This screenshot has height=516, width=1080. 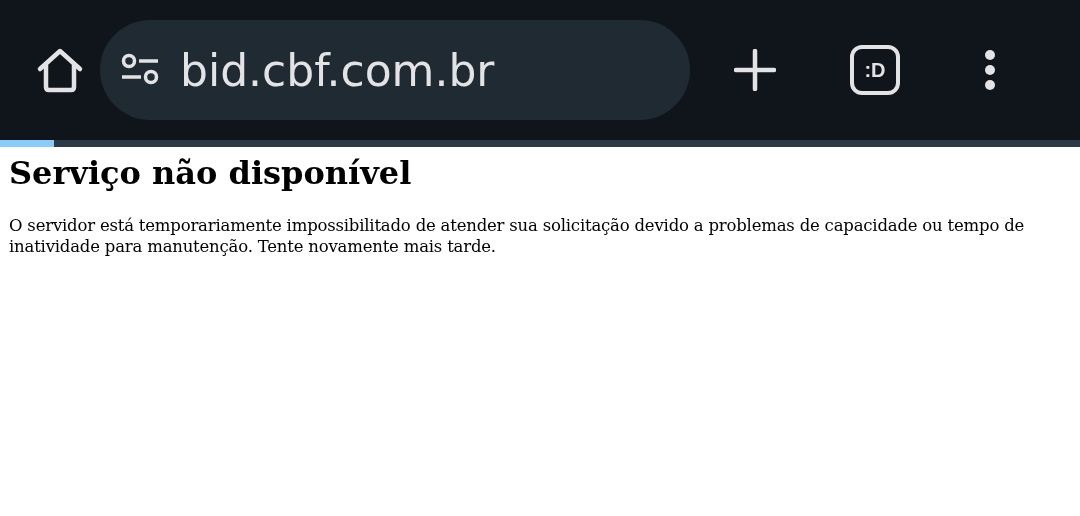 What do you see at coordinates (60, 70) in the screenshot?
I see `home-icon` at bounding box center [60, 70].